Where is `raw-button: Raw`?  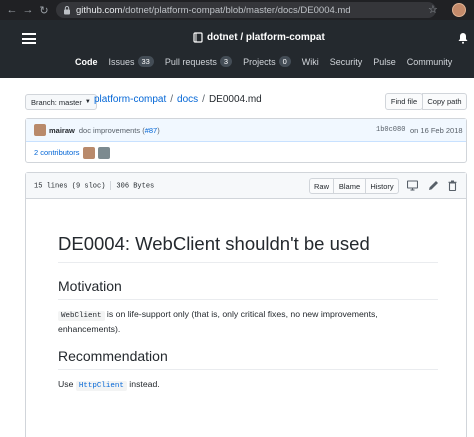
raw-button: Raw is located at coordinates (321, 186).